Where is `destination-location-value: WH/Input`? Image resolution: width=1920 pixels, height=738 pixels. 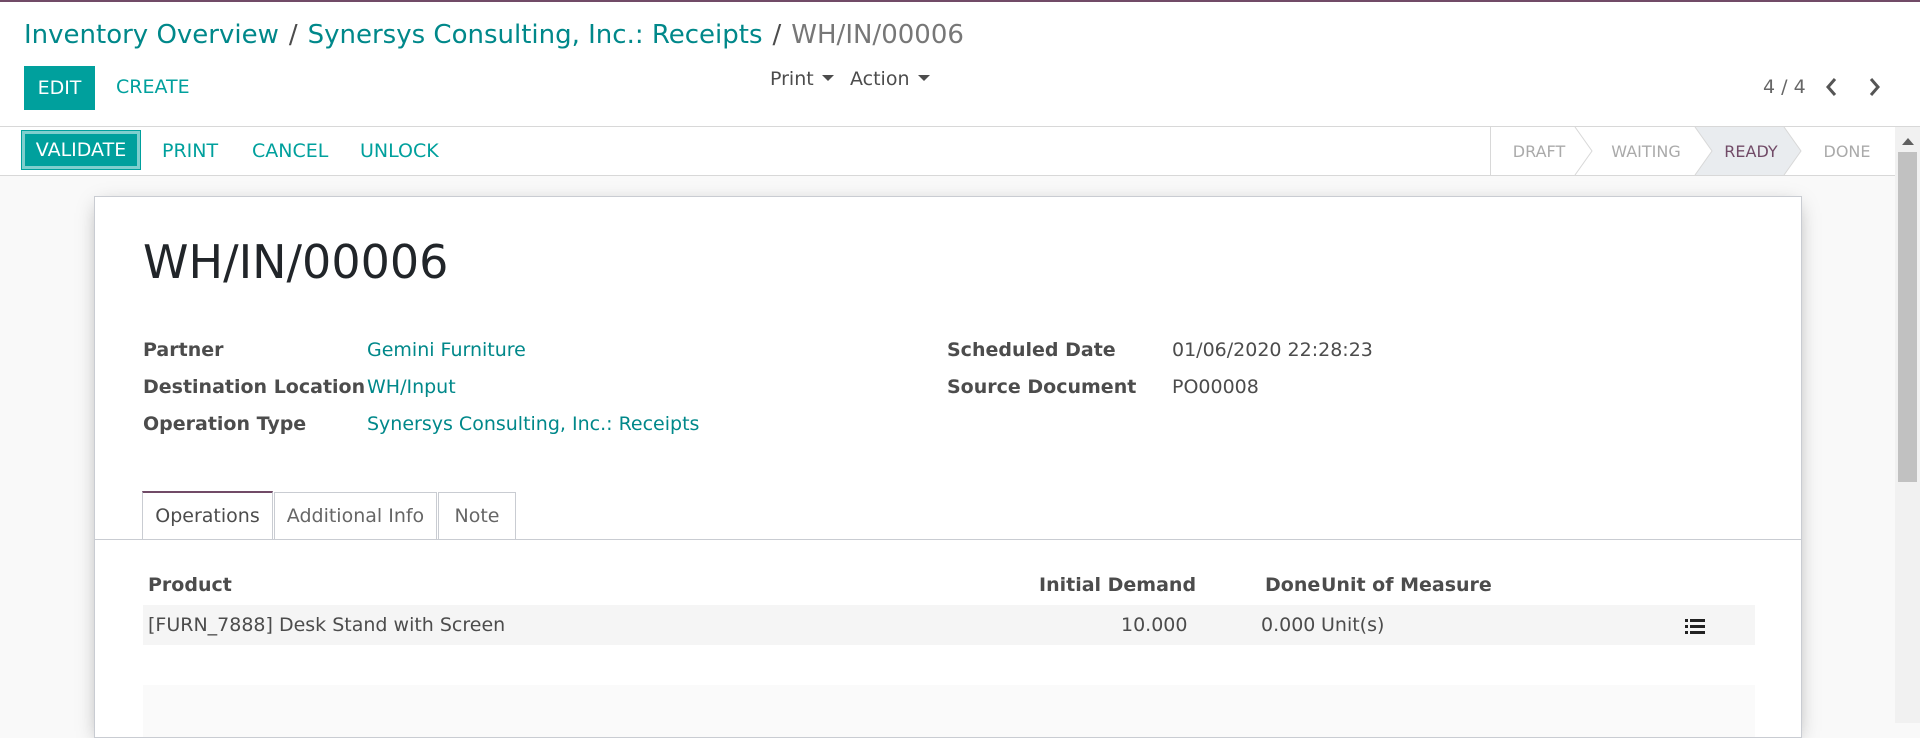
destination-location-value: WH/Input is located at coordinates (411, 387).